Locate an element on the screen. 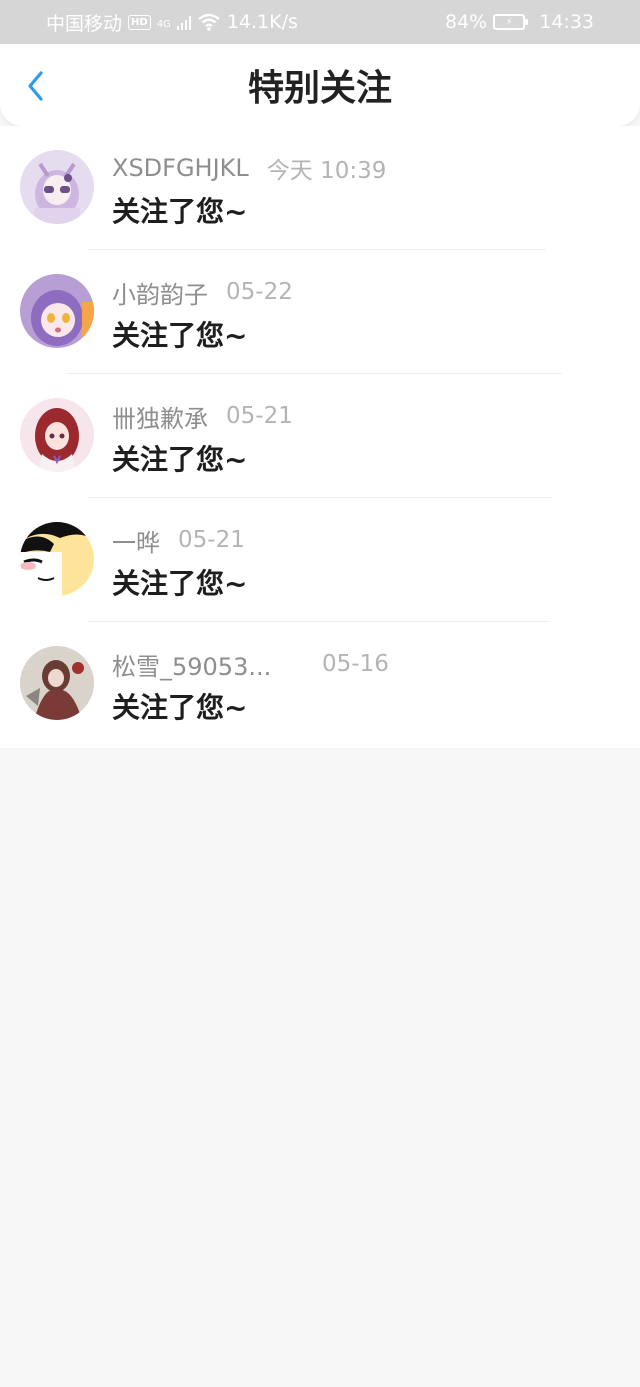 This screenshot has height=1387, width=640. list-item: XSDFGHJKL 今天 10:39 关注了您~ is located at coordinates (320, 188).